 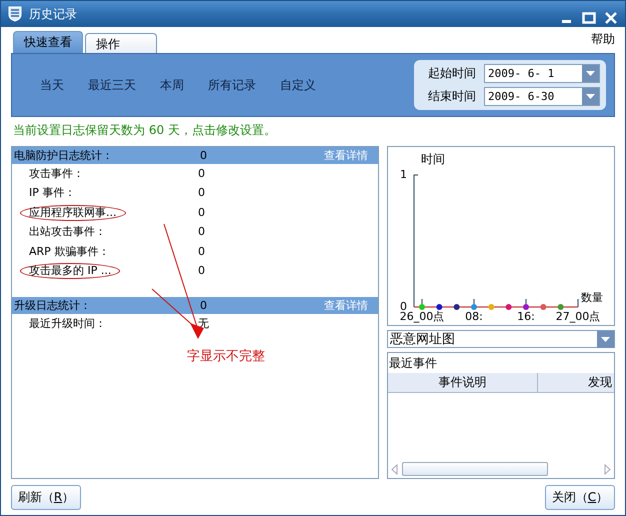 I want to click on shield-icon, so click(x=15, y=14).